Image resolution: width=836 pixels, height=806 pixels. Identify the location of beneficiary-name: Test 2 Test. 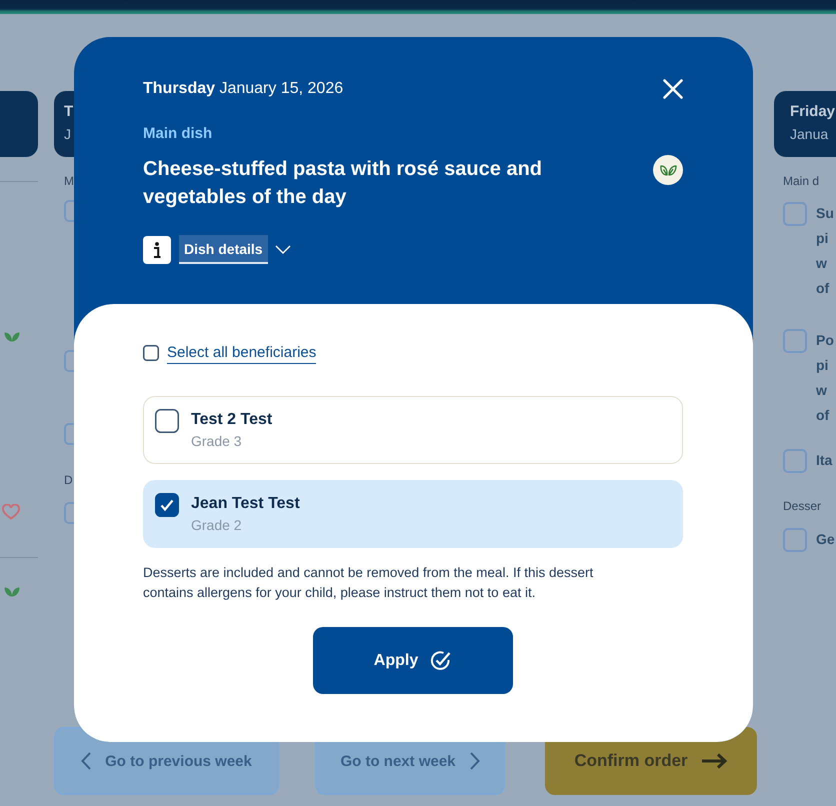
(231, 420).